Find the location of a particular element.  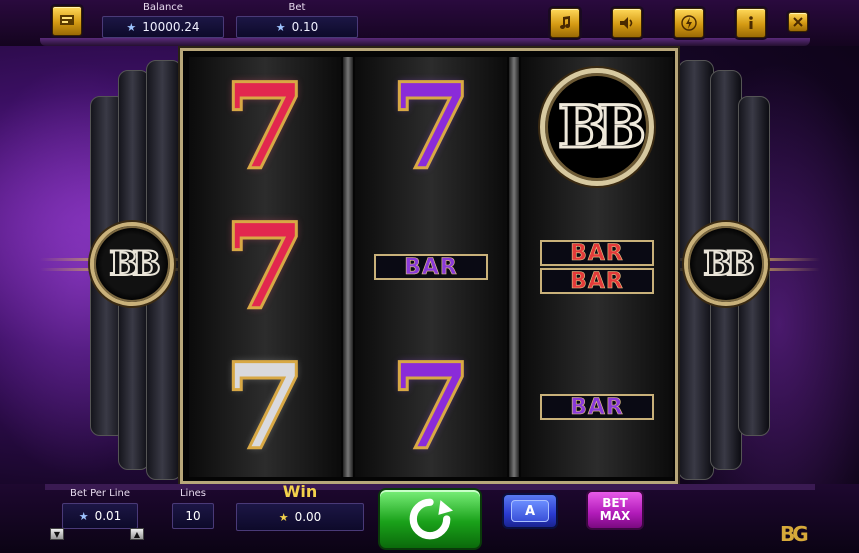

sound-button is located at coordinates (627, 23).